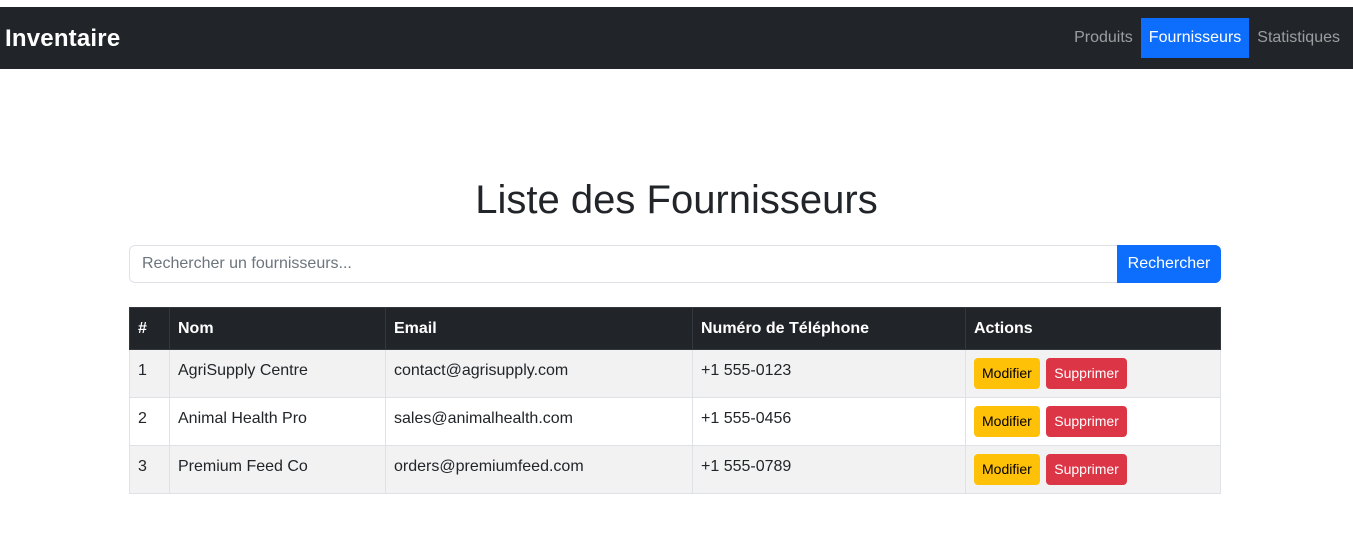 This screenshot has width=1353, height=546. What do you see at coordinates (746, 370) in the screenshot?
I see `row-phone-text: +1 555-0123` at bounding box center [746, 370].